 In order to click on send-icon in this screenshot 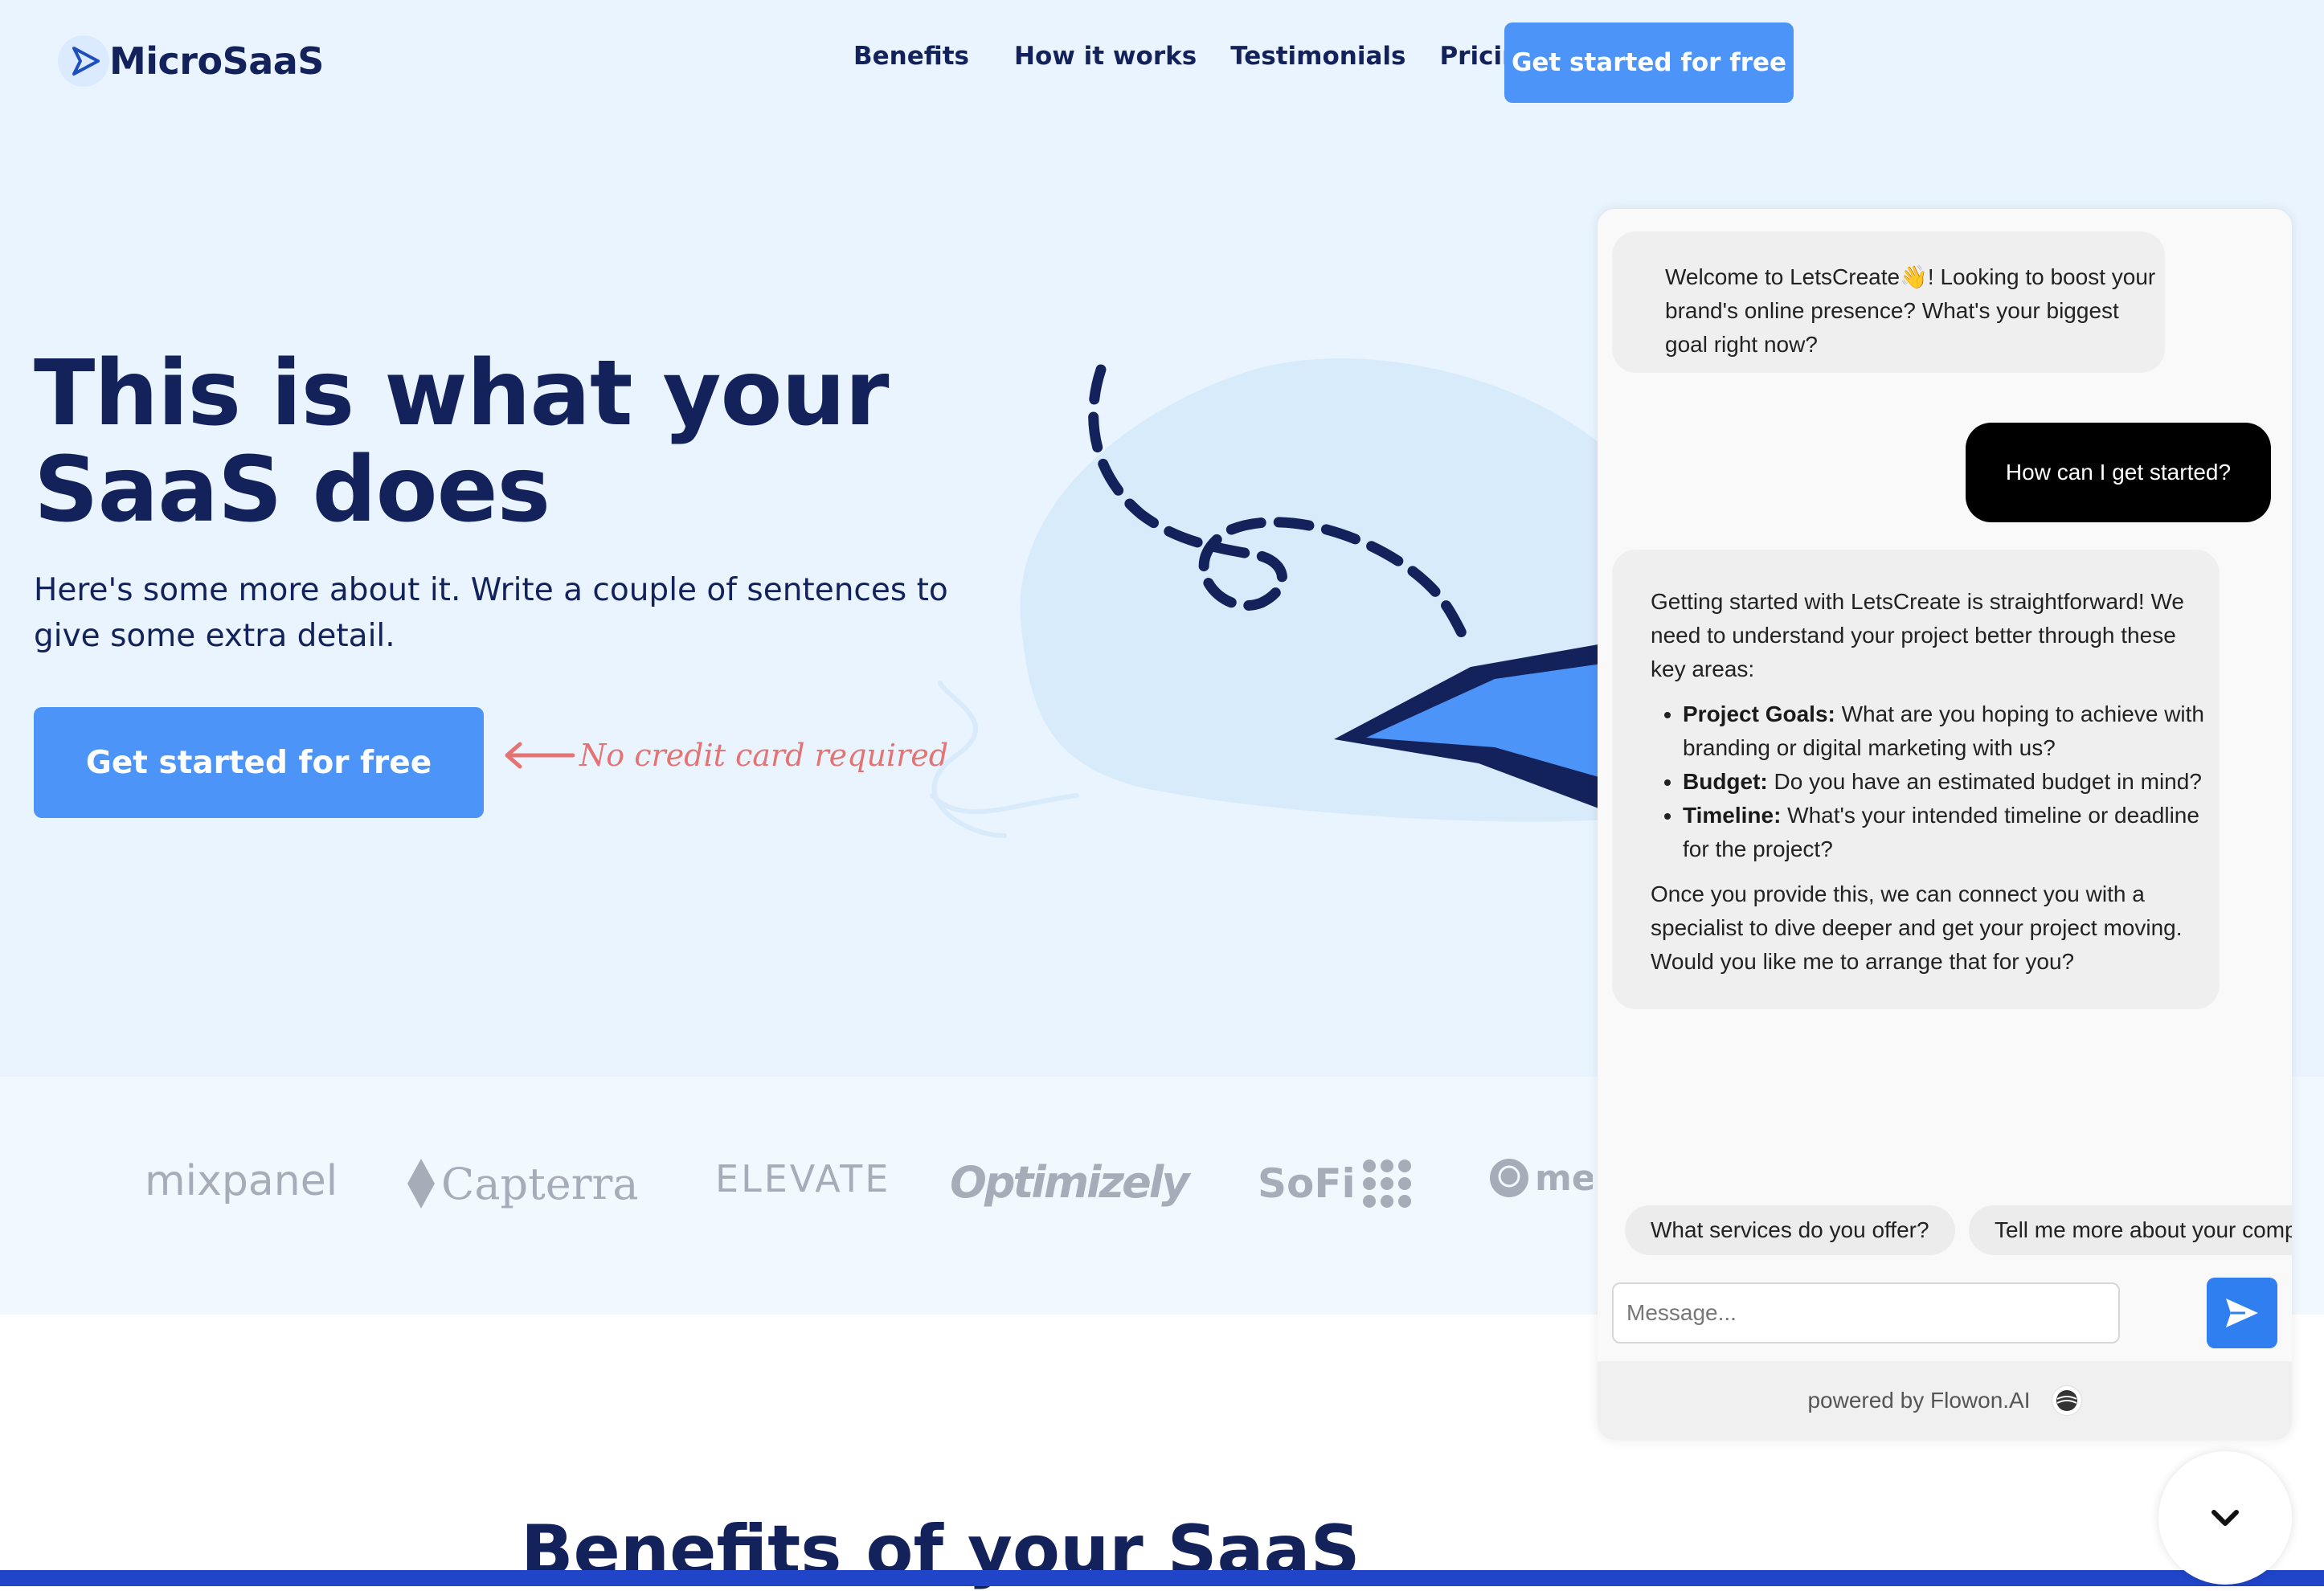, I will do `click(2242, 1313)`.